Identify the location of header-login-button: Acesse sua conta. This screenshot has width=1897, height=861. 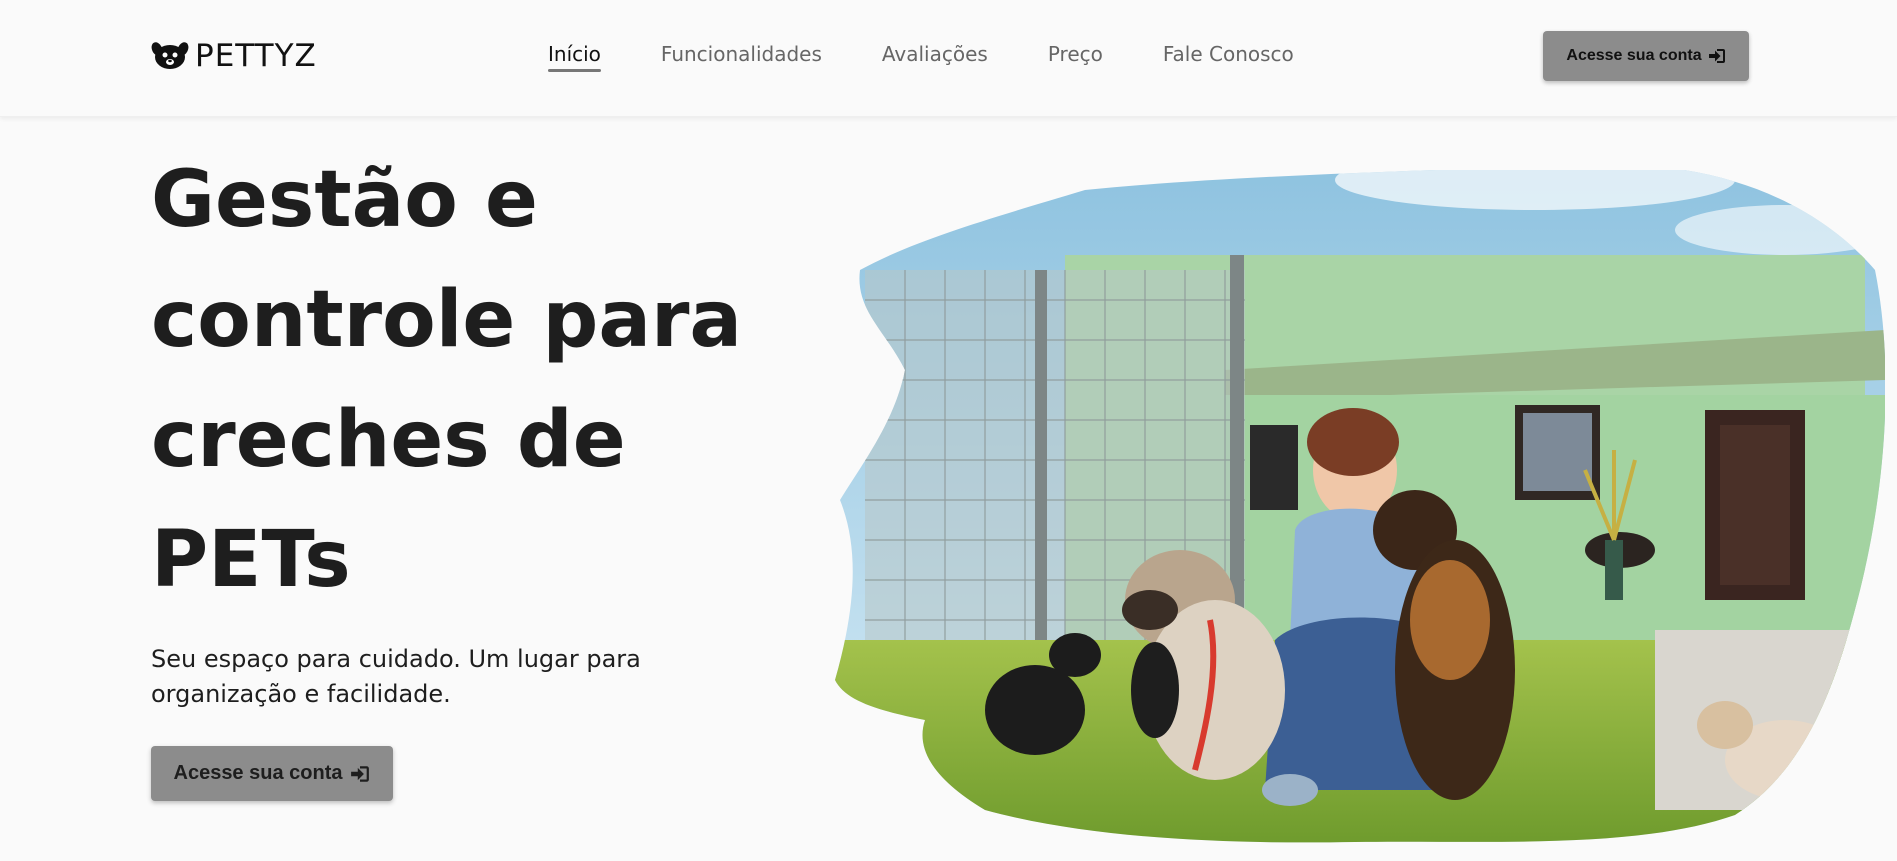
(1646, 56).